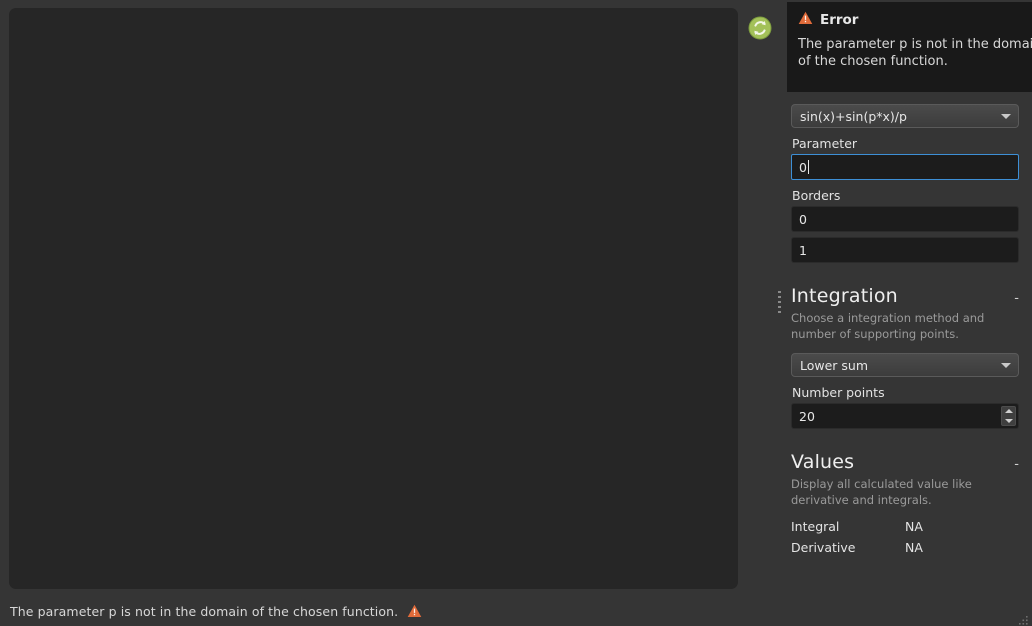 The width and height of the screenshot is (1032, 626). I want to click on function-select-value: sin(x)+sin(p*x)/p, so click(853, 116).